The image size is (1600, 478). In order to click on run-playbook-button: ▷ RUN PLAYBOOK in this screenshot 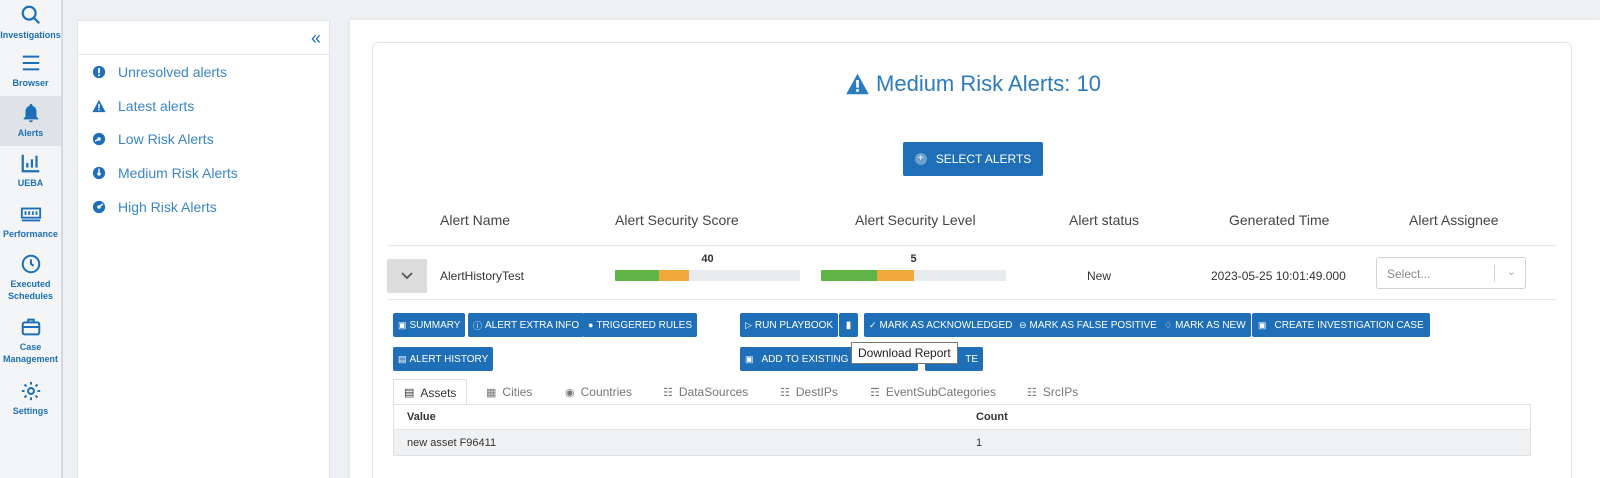, I will do `click(789, 325)`.